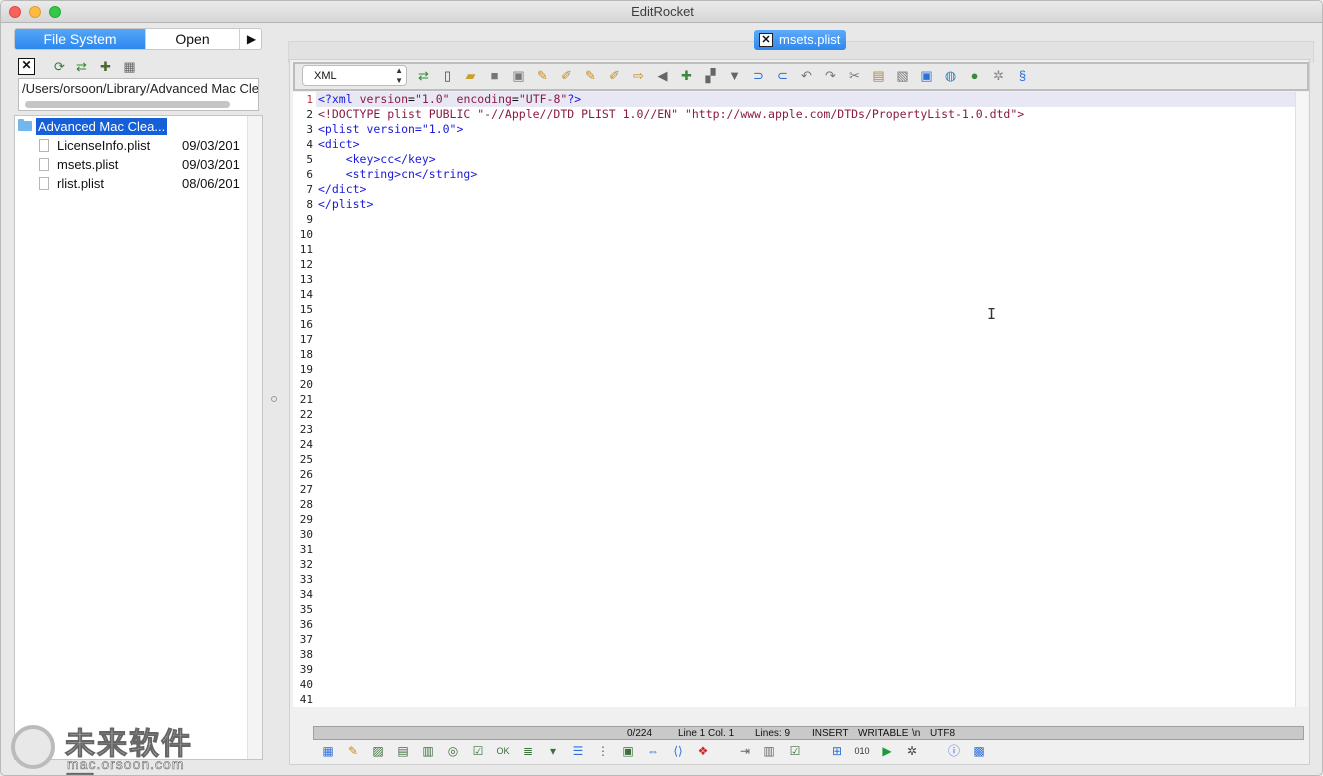 Image resolution: width=1323 pixels, height=776 pixels. I want to click on refresh-folder-icon: ⟳, so click(59, 66).